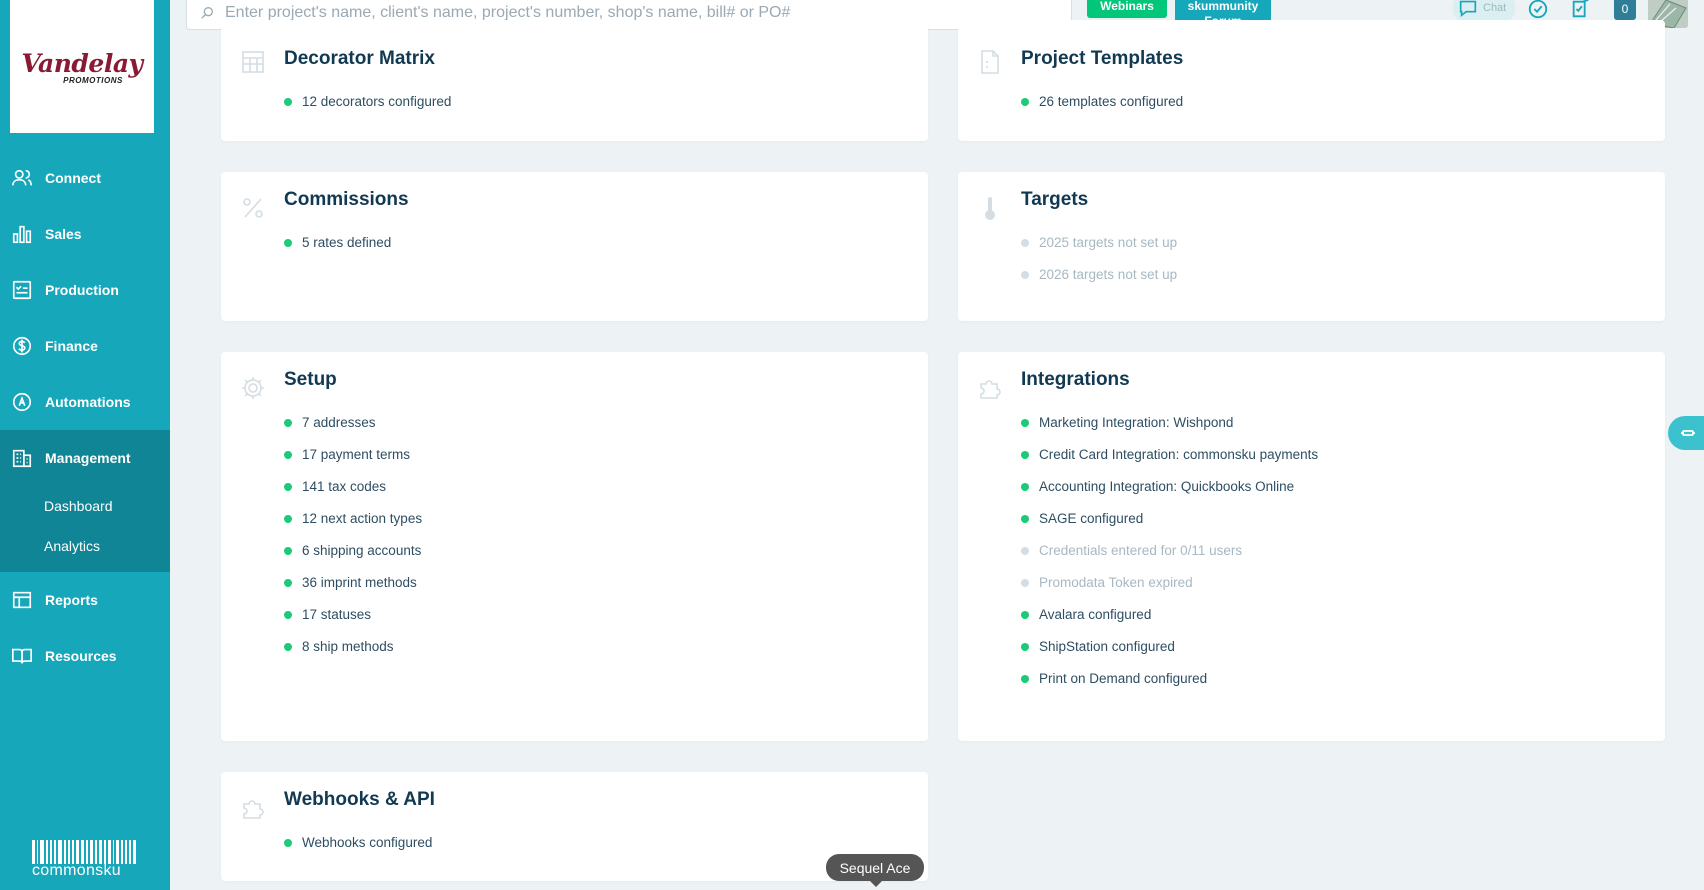  Describe the element at coordinates (1169, 654) in the screenshot. I see `list-item: ShipStation configured` at that location.